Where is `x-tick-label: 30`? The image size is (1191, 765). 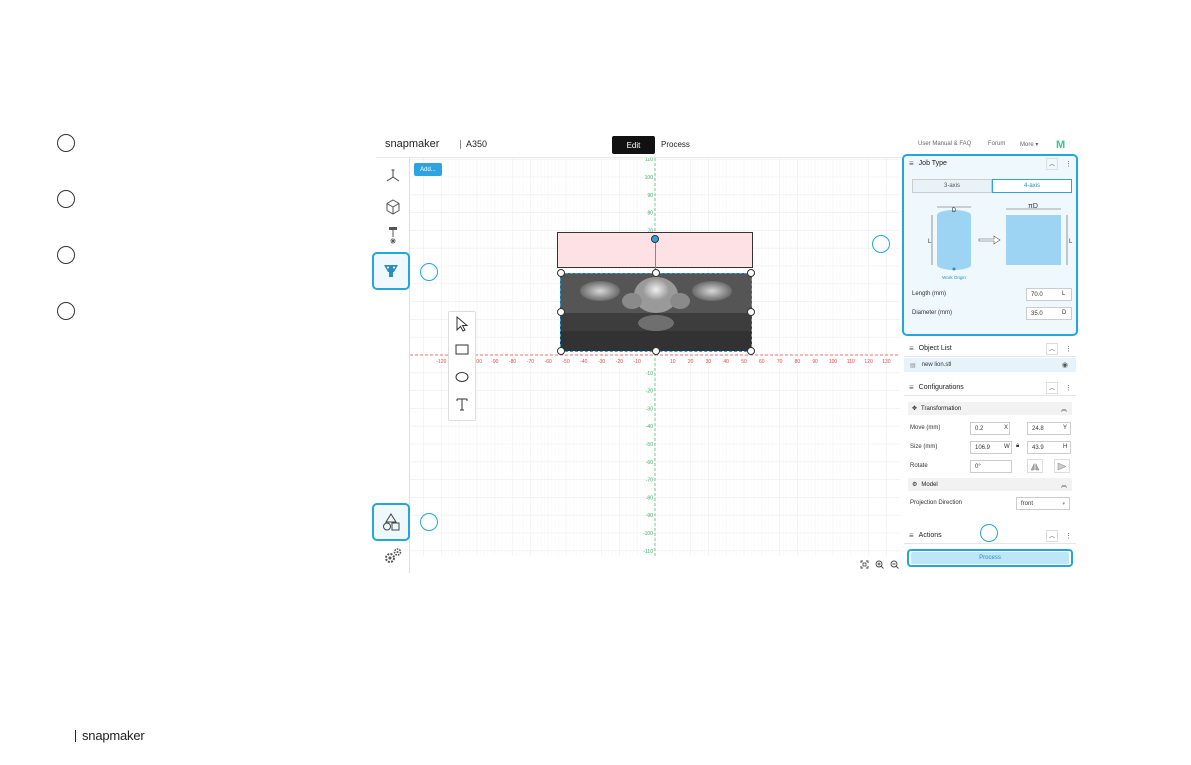
x-tick-label: 30 is located at coordinates (709, 362).